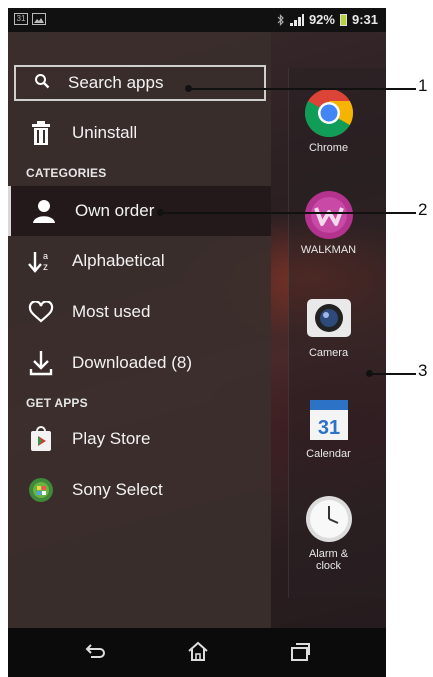 The image size is (433, 677). I want to click on svg-text: 31, so click(328, 428).